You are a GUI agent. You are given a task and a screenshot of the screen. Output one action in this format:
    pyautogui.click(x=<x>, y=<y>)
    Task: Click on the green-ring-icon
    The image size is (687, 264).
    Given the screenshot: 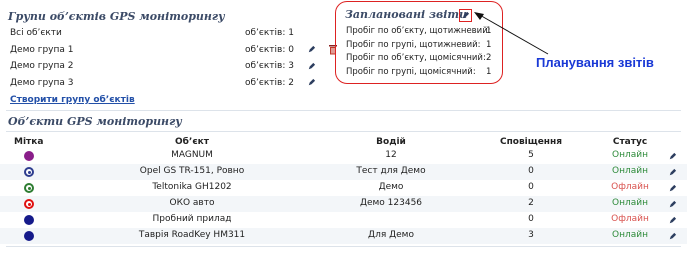 What is the action you would take?
    pyautogui.click(x=29, y=188)
    